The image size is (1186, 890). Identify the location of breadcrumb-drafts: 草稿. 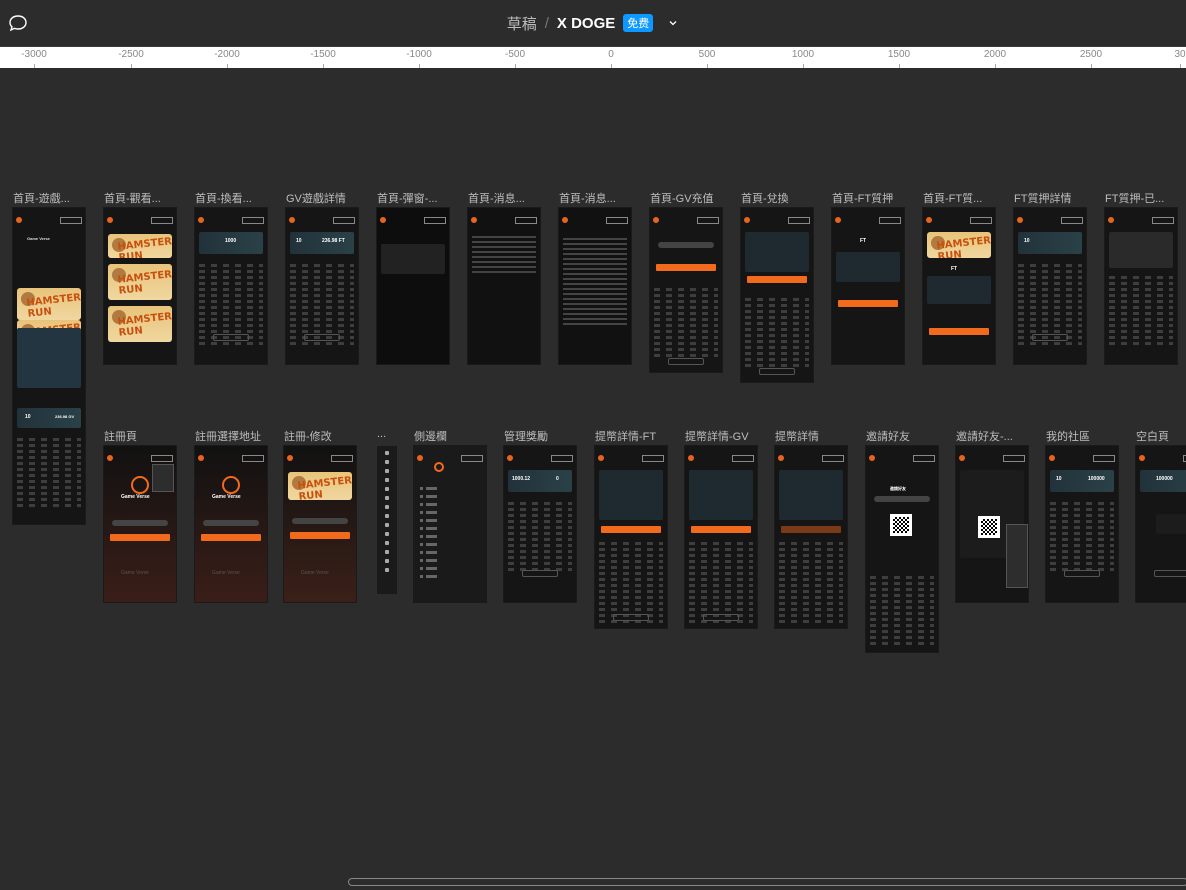
(522, 23).